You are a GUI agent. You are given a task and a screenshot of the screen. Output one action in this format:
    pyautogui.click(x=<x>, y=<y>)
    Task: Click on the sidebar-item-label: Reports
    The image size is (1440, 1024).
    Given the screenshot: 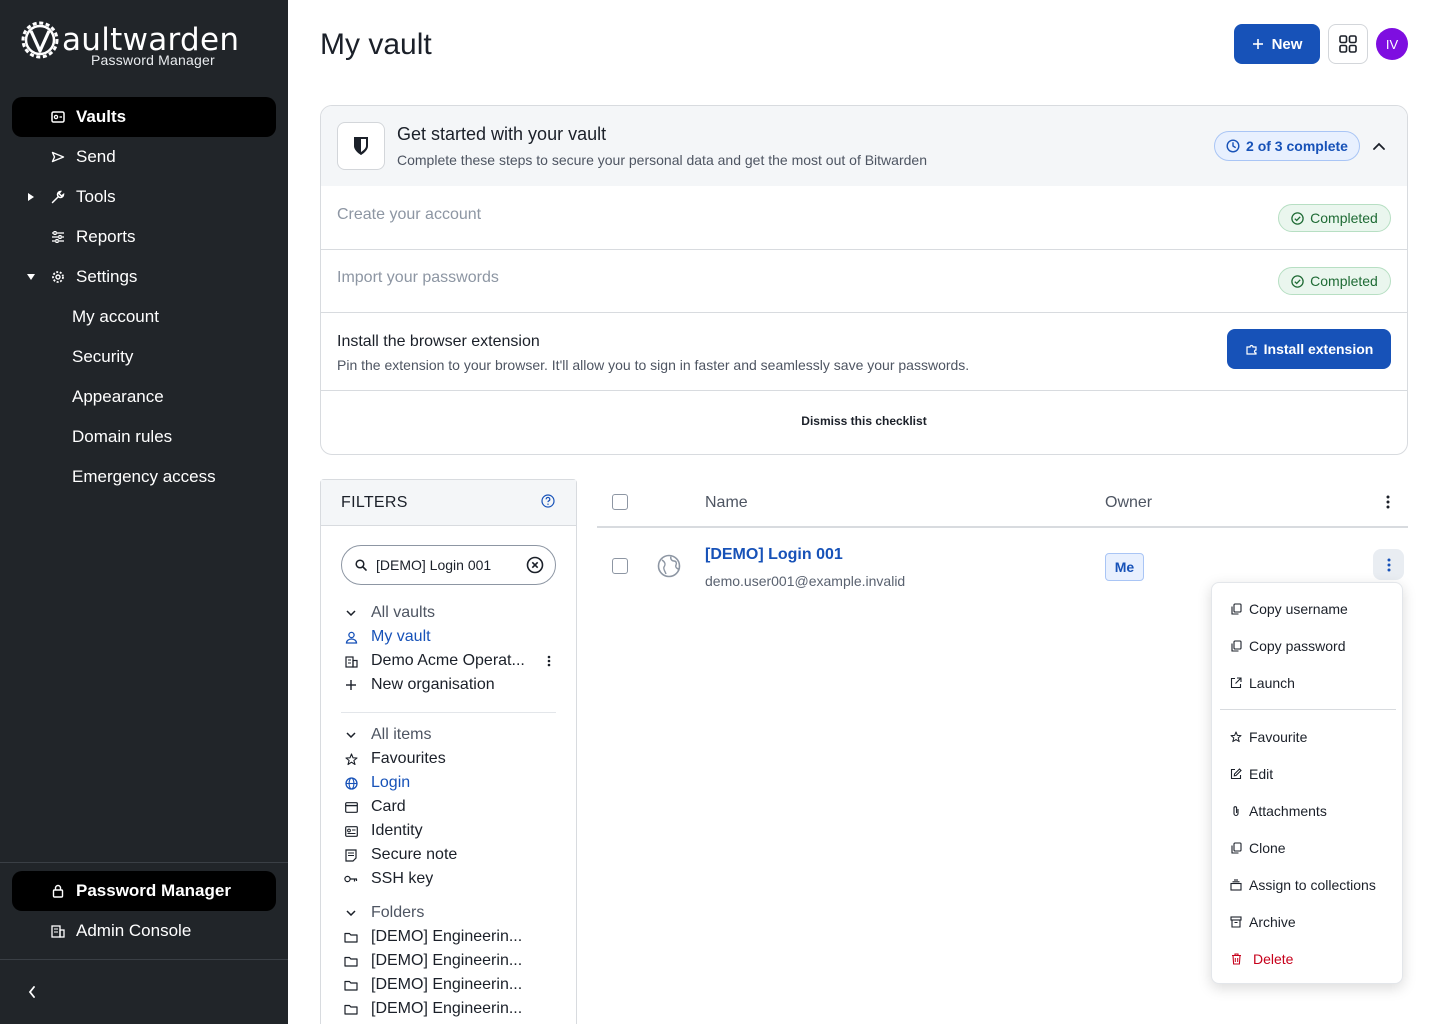 What is the action you would take?
    pyautogui.click(x=106, y=236)
    